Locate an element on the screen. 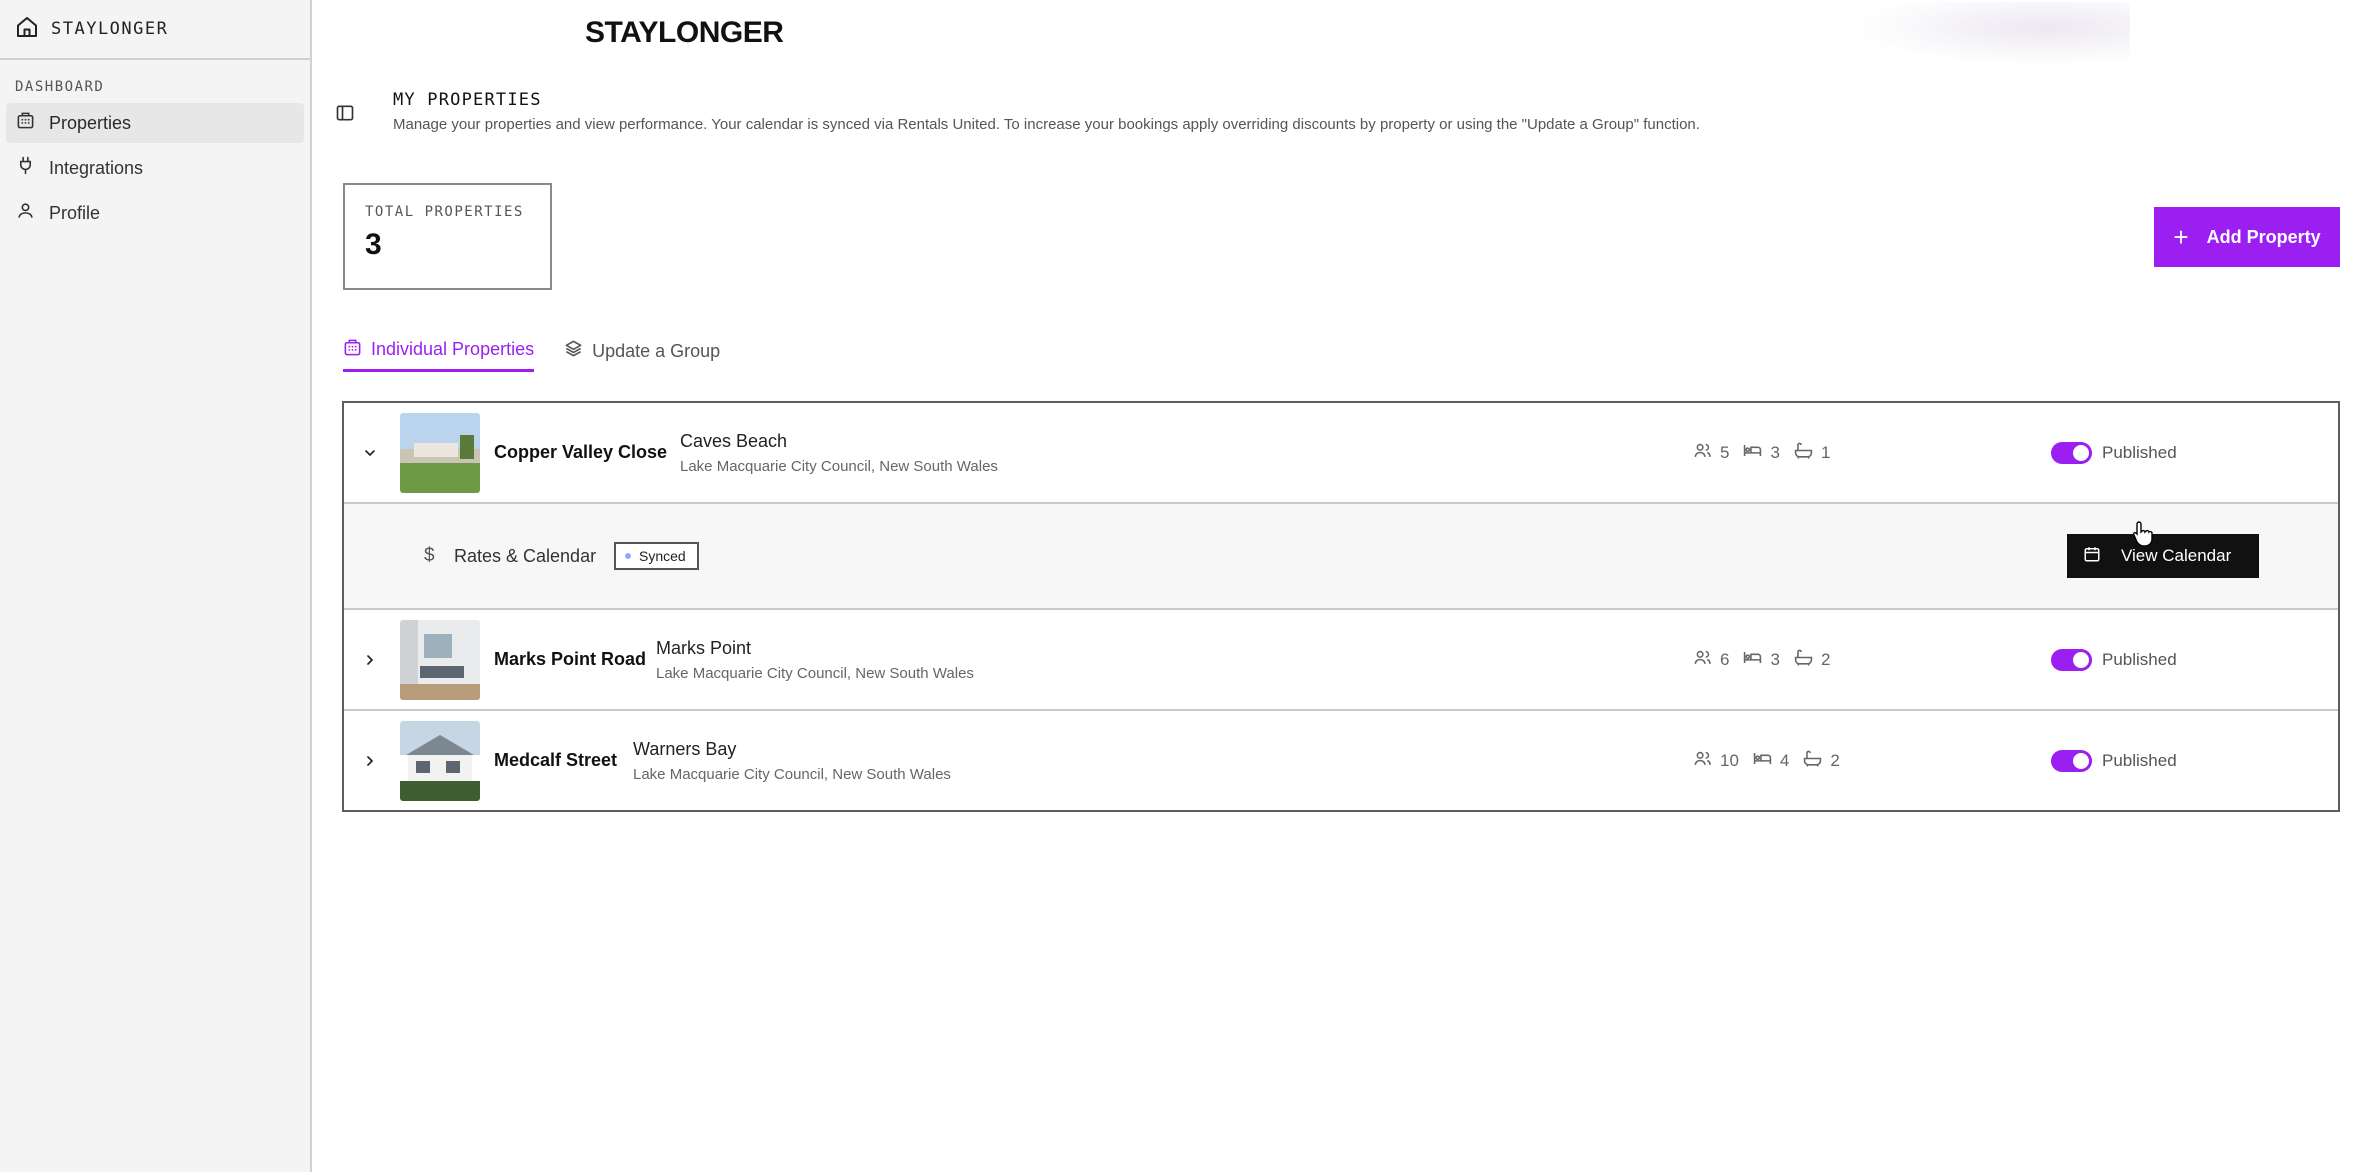 The width and height of the screenshot is (2360, 1175). property-stats: 6 3 2 is located at coordinates (1768, 660).